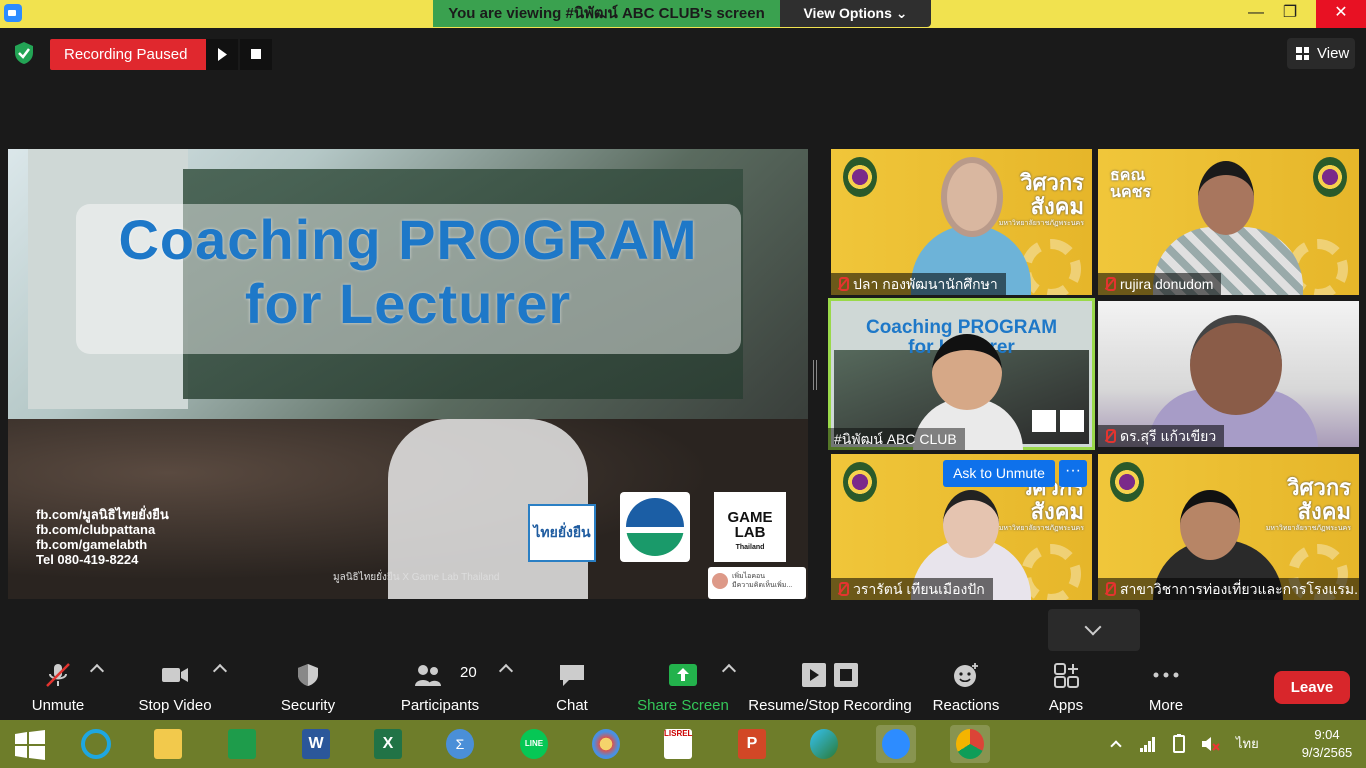 Image resolution: width=1366 pixels, height=768 pixels. I want to click on reactions-button: Reactions, so click(966, 686).